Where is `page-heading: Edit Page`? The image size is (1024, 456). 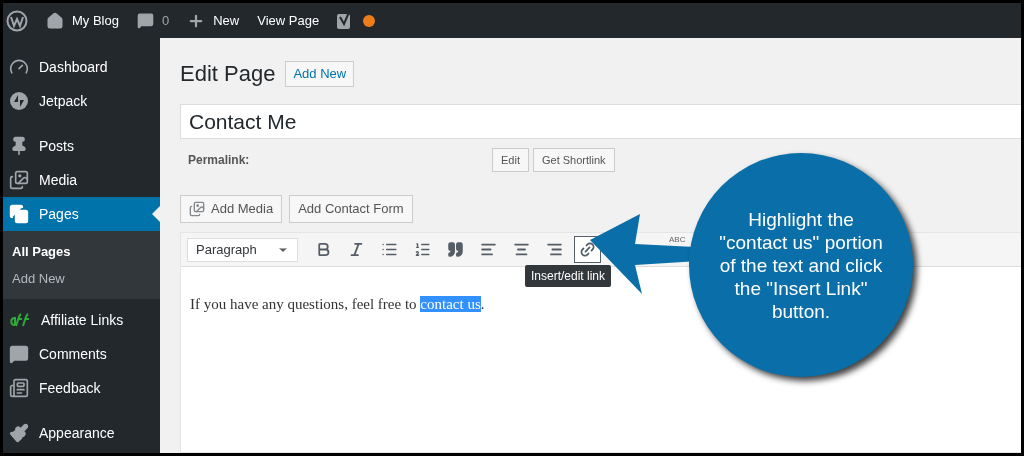
page-heading: Edit Page is located at coordinates (228, 74).